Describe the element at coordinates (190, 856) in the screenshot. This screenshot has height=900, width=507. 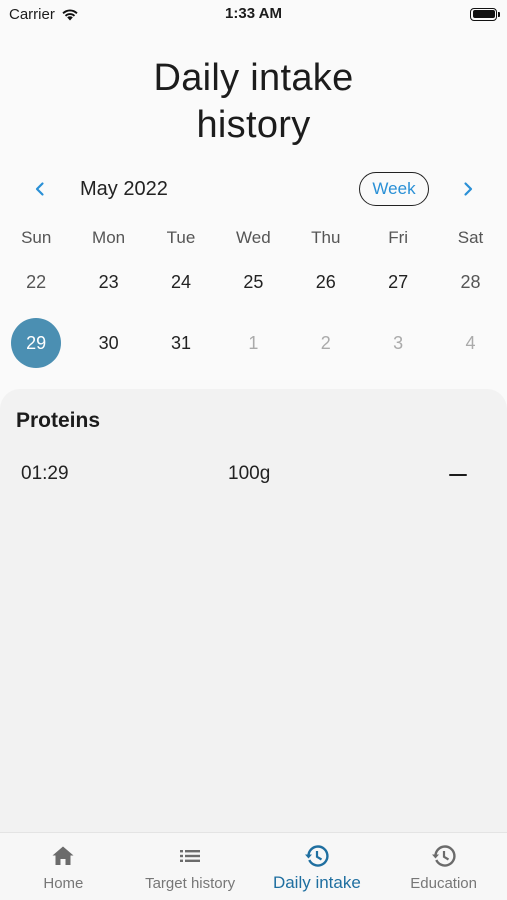
I see `list-icon` at that location.